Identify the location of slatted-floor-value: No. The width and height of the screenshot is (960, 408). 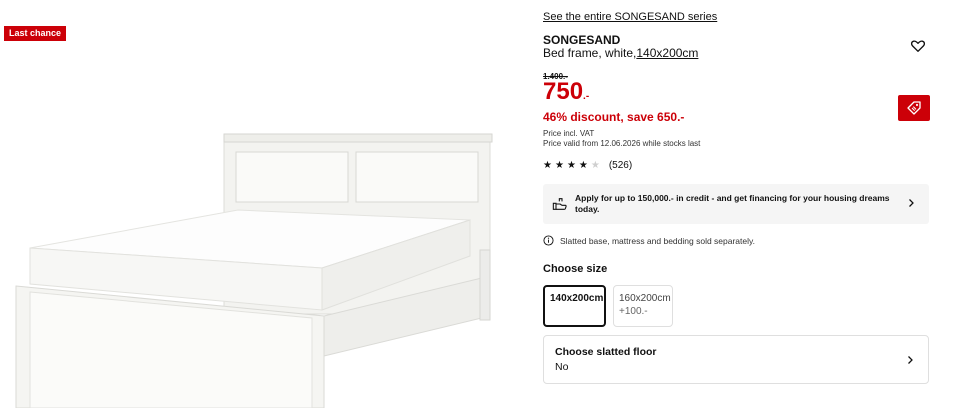
(562, 367).